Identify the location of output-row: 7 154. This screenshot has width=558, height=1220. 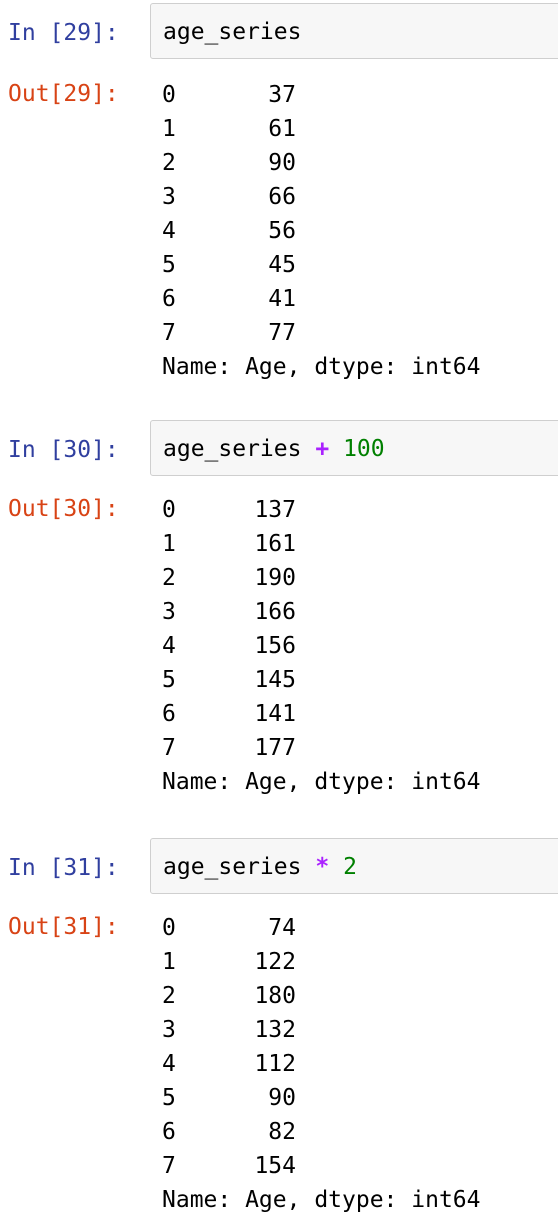
(360, 1166).